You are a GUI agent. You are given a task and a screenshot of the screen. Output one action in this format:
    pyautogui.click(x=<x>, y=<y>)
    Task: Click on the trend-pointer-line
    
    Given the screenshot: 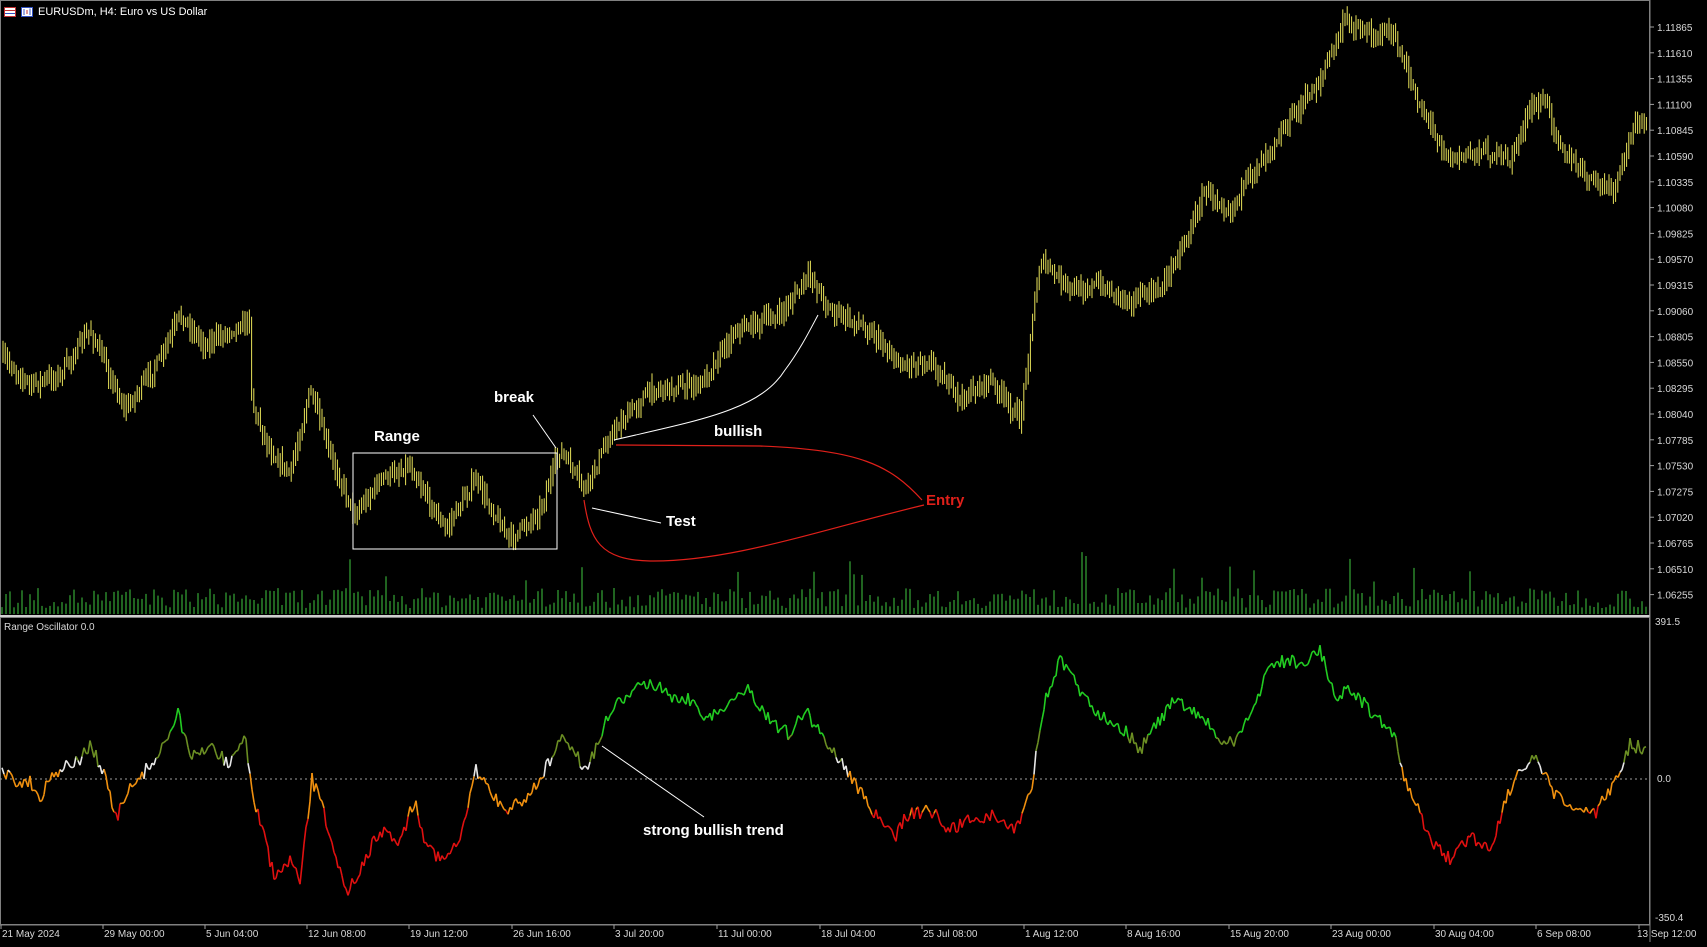 What is the action you would take?
    pyautogui.click(x=653, y=781)
    